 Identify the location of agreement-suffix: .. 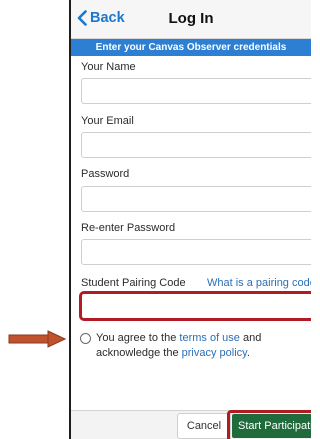
(248, 353).